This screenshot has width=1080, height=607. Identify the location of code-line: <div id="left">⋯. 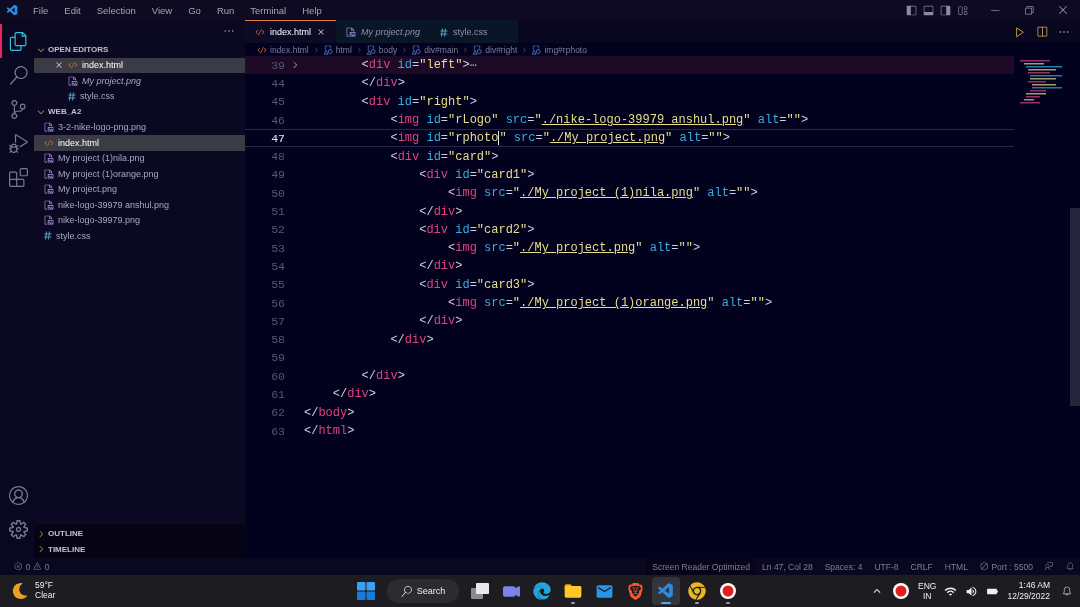
(418, 65).